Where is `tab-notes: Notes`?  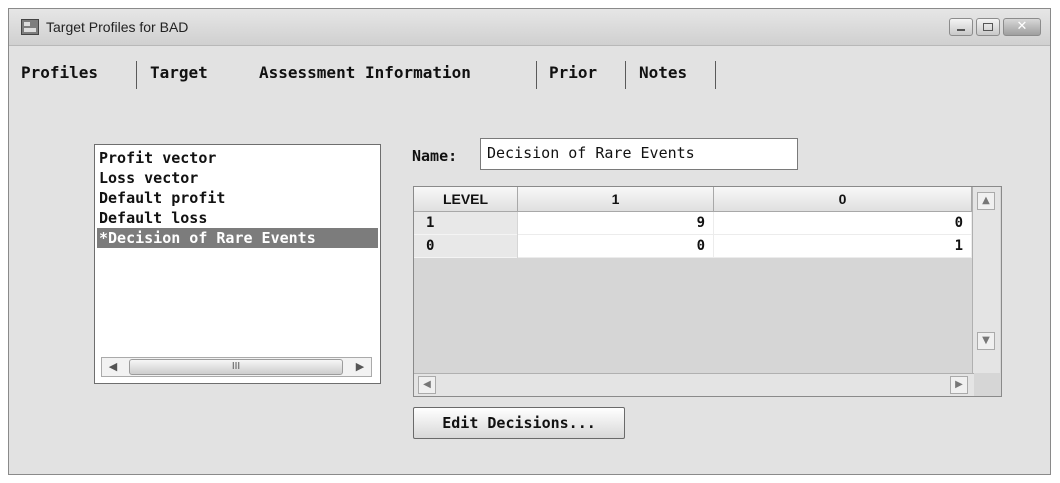
tab-notes: Notes is located at coordinates (663, 72).